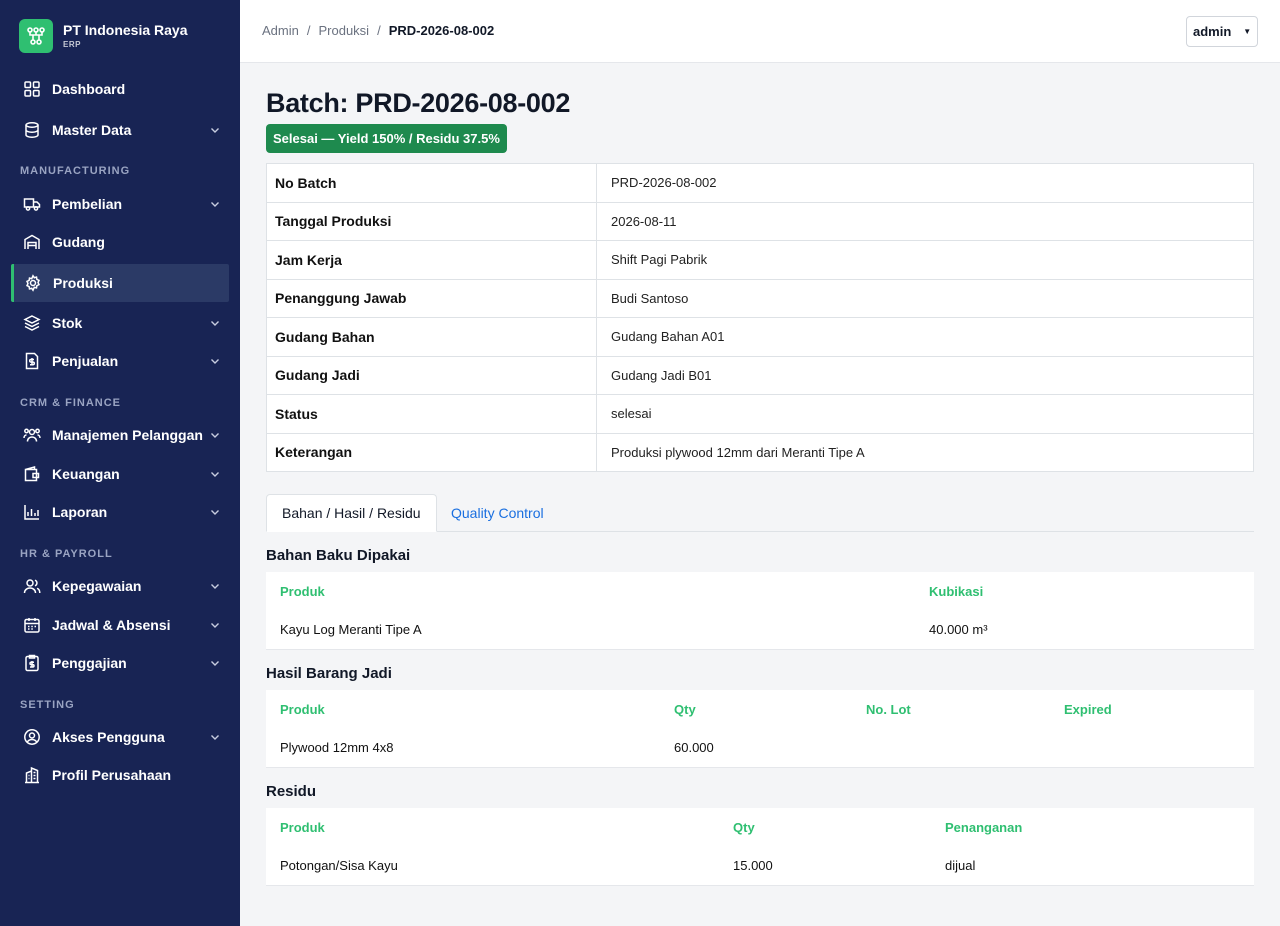  Describe the element at coordinates (32, 361) in the screenshot. I see `invoice-icon` at that location.